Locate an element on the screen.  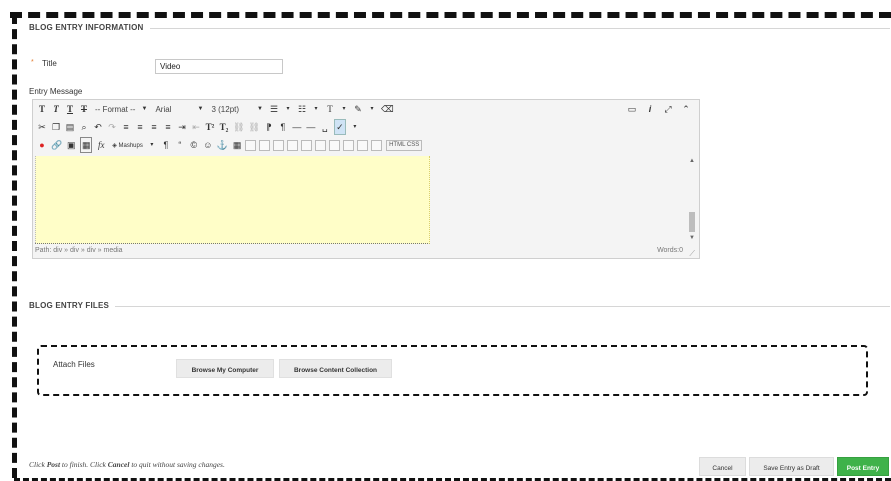
attach-files-label: Attach Files is located at coordinates (74, 364).